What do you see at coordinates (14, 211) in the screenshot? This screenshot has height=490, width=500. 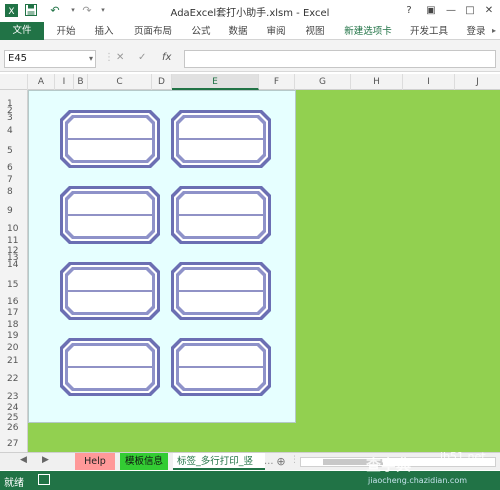 I see `row-header-9: 9` at bounding box center [14, 211].